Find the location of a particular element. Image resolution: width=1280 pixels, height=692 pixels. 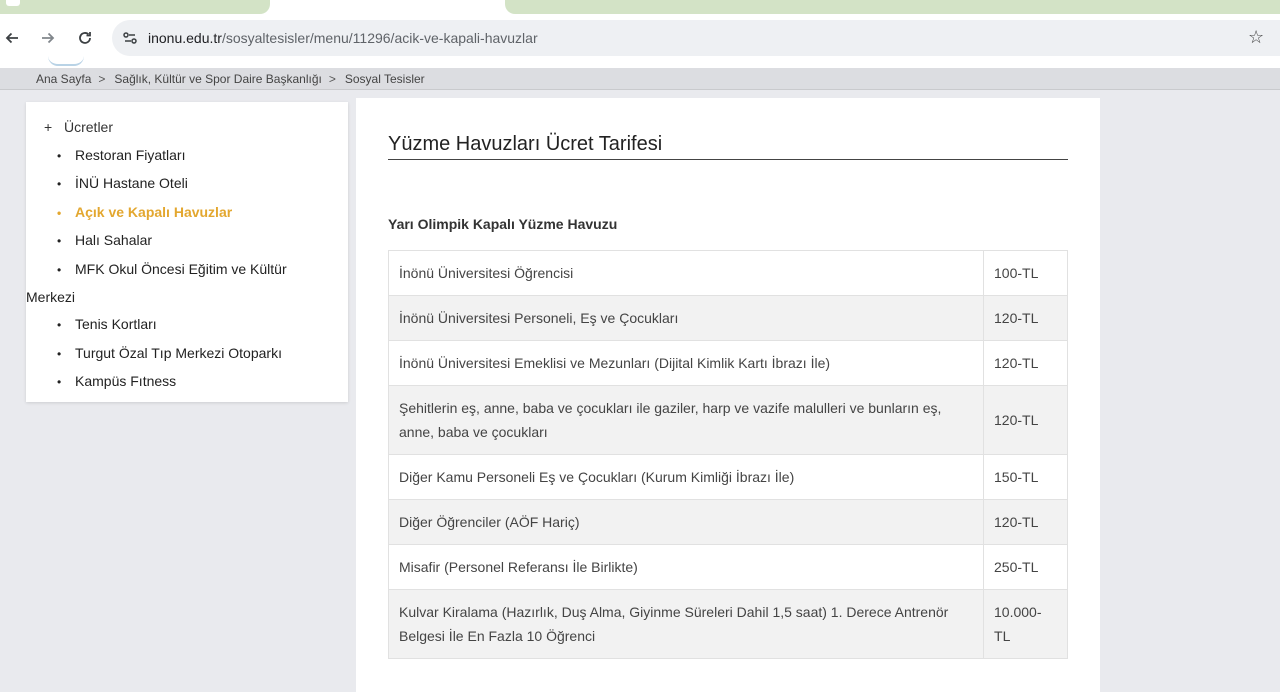

sidebar-item-medical-parking: • Turgut Özal Tıp Merkezi Otoparkı is located at coordinates (196, 354).